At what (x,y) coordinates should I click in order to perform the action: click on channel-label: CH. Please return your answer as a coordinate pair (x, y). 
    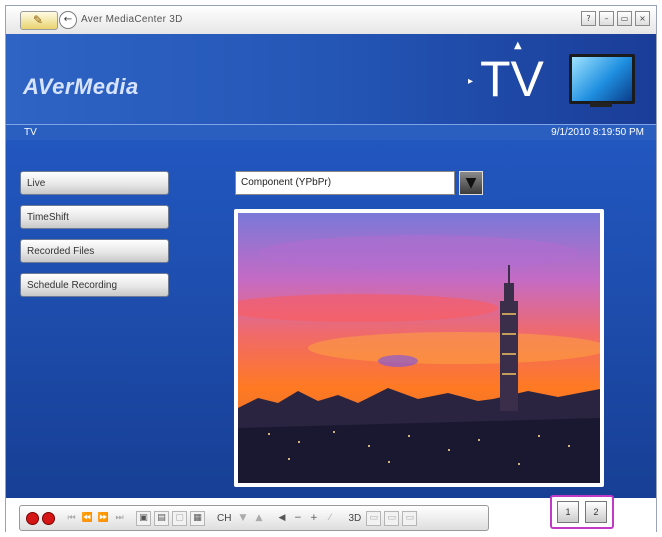
    Looking at the image, I should click on (224, 518).